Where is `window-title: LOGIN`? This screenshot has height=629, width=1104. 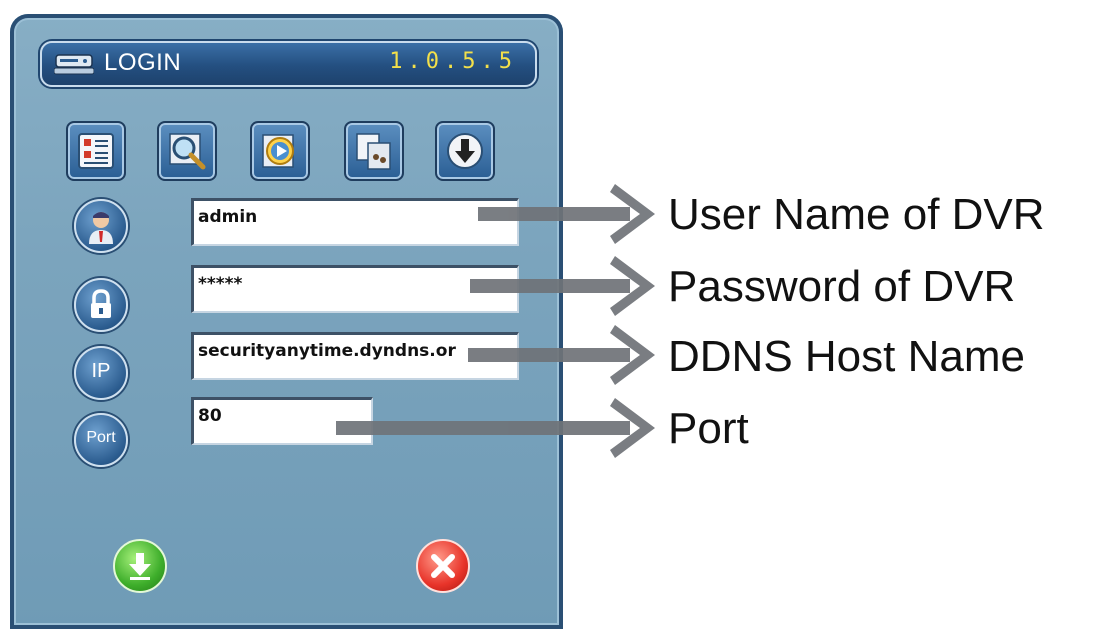 window-title: LOGIN is located at coordinates (143, 62).